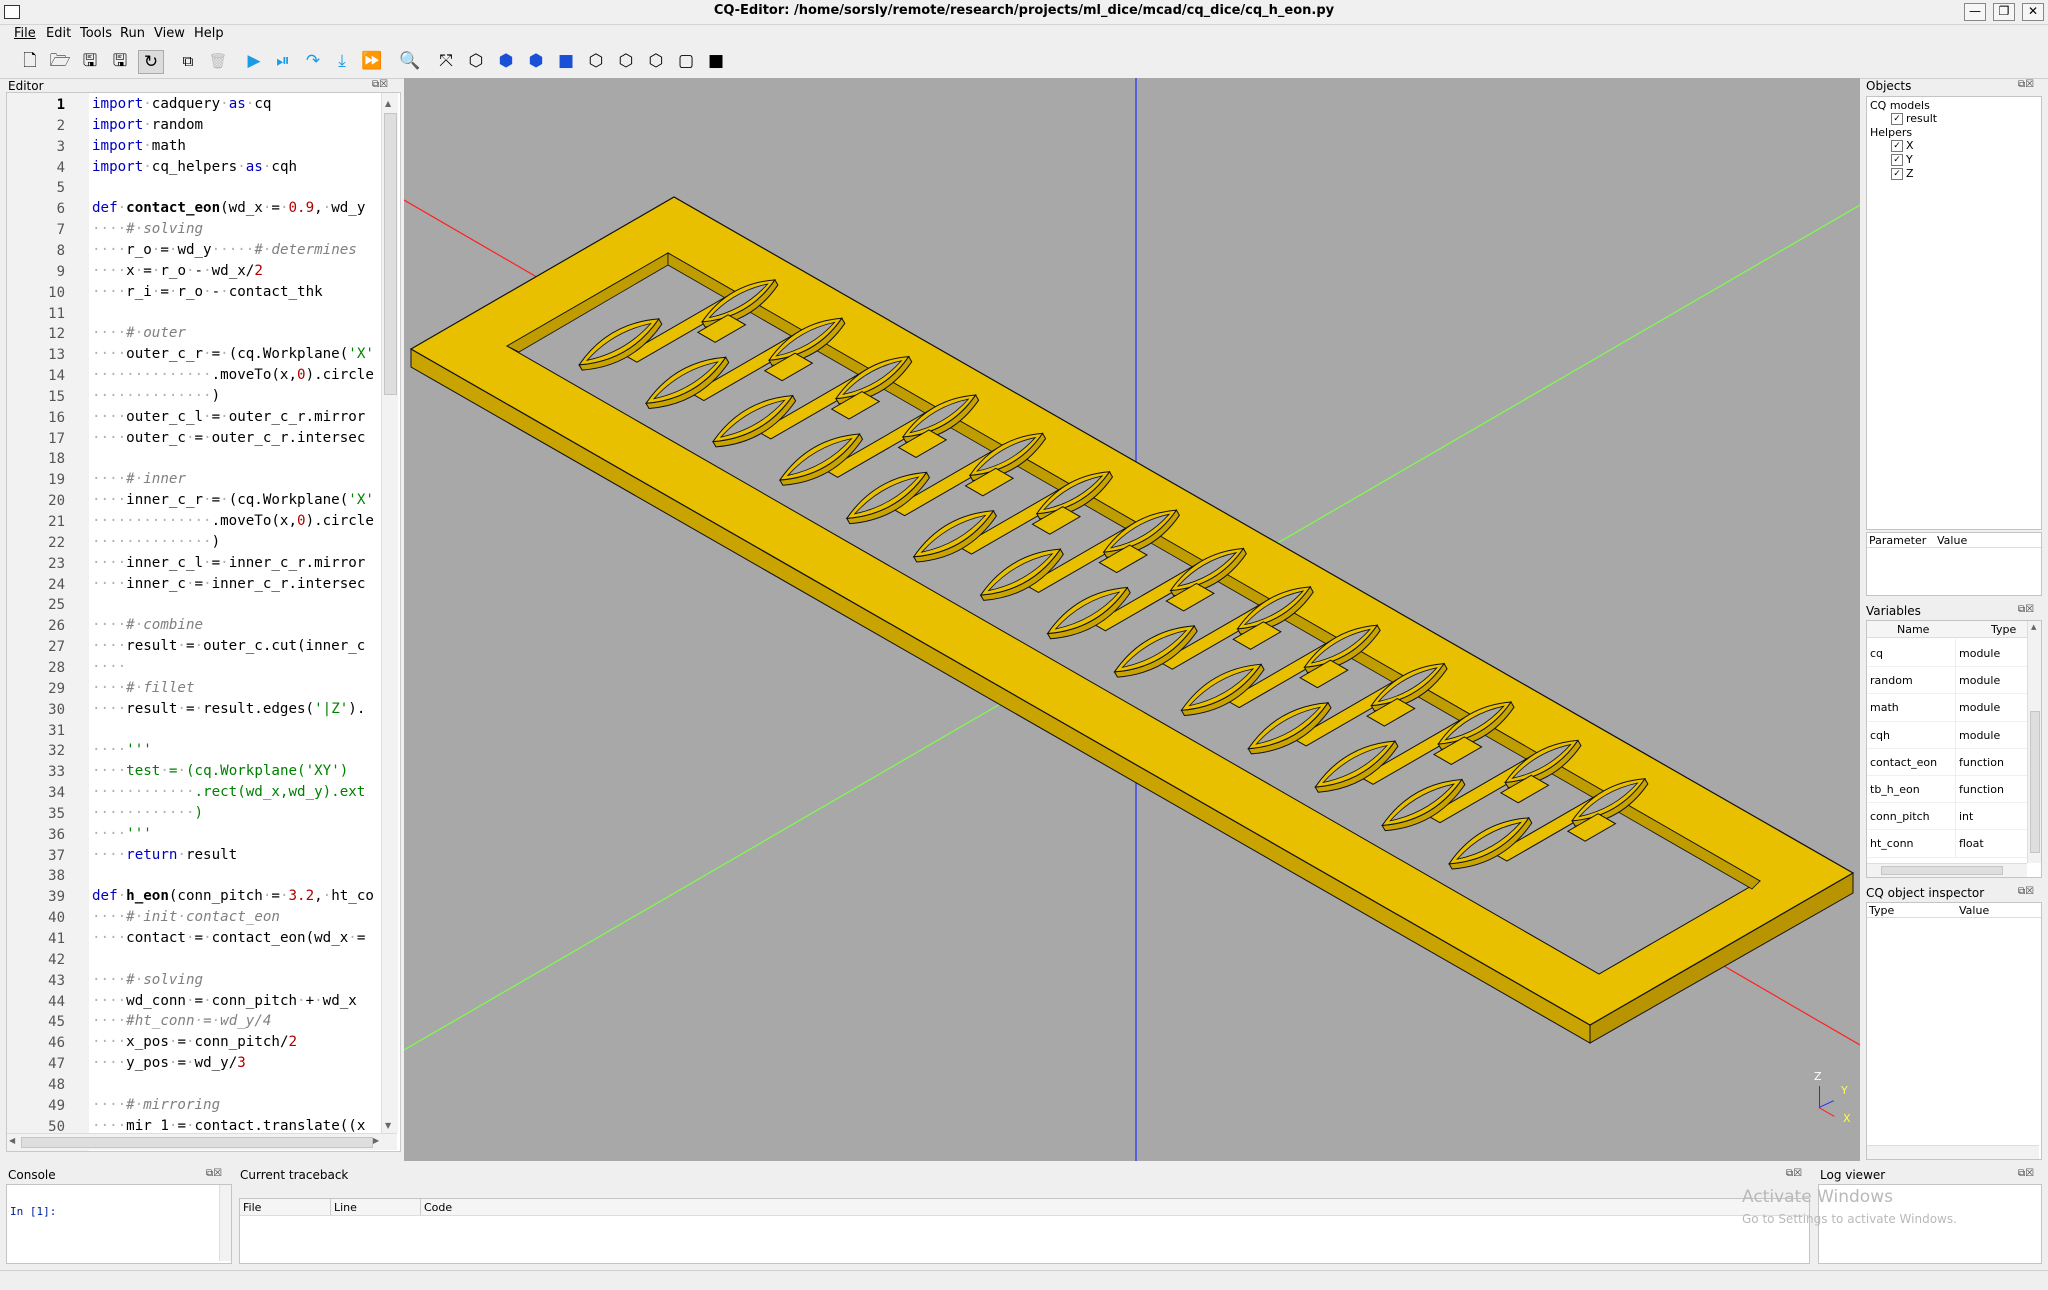 Image resolution: width=2048 pixels, height=1290 pixels. Describe the element at coordinates (234, 688) in the screenshot. I see `code-line: ····#·fillet` at that location.